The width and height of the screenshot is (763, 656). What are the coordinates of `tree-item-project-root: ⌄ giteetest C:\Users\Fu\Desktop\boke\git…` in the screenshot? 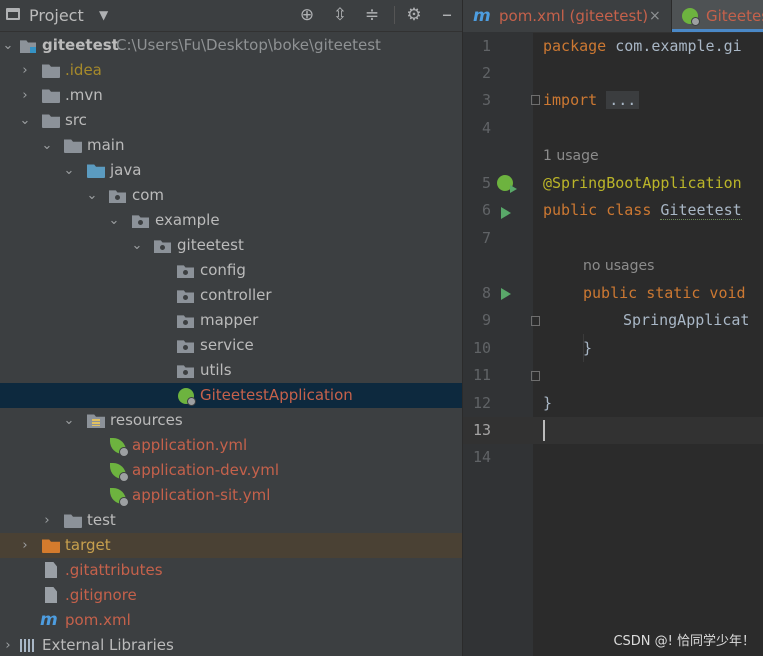 It's located at (231, 45).